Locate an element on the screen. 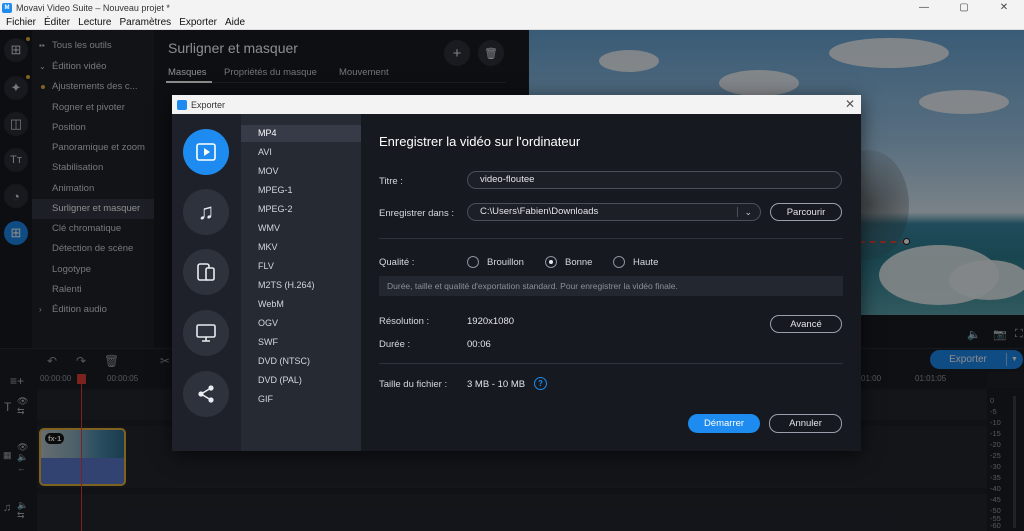  menu-aide: Aide is located at coordinates (235, 22).